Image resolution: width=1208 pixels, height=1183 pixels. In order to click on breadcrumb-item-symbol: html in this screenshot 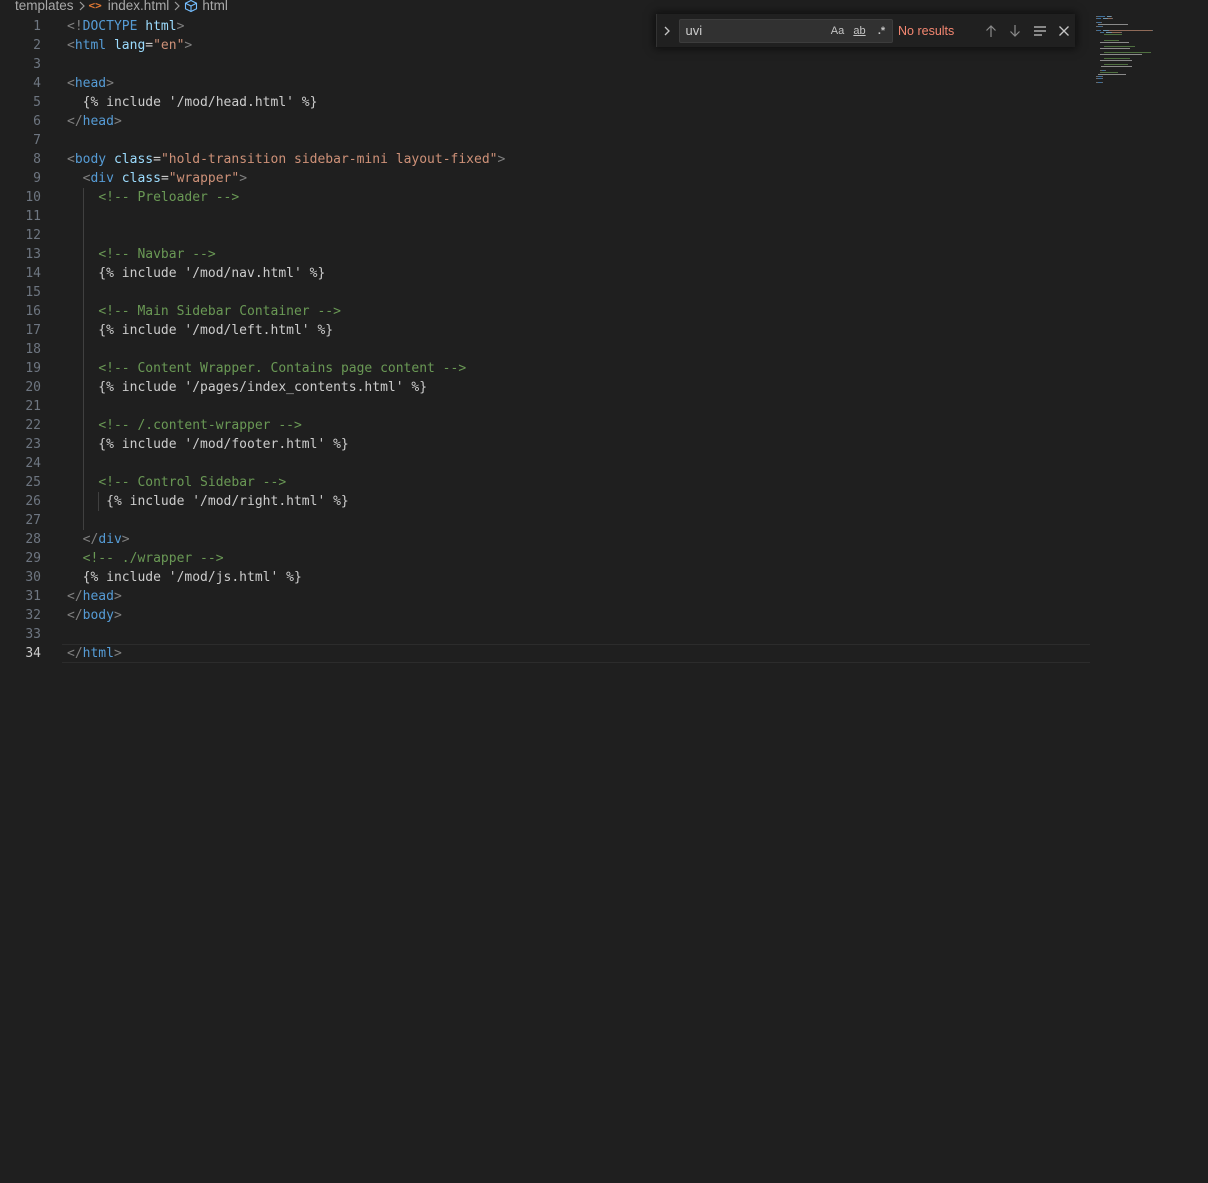, I will do `click(206, 6)`.